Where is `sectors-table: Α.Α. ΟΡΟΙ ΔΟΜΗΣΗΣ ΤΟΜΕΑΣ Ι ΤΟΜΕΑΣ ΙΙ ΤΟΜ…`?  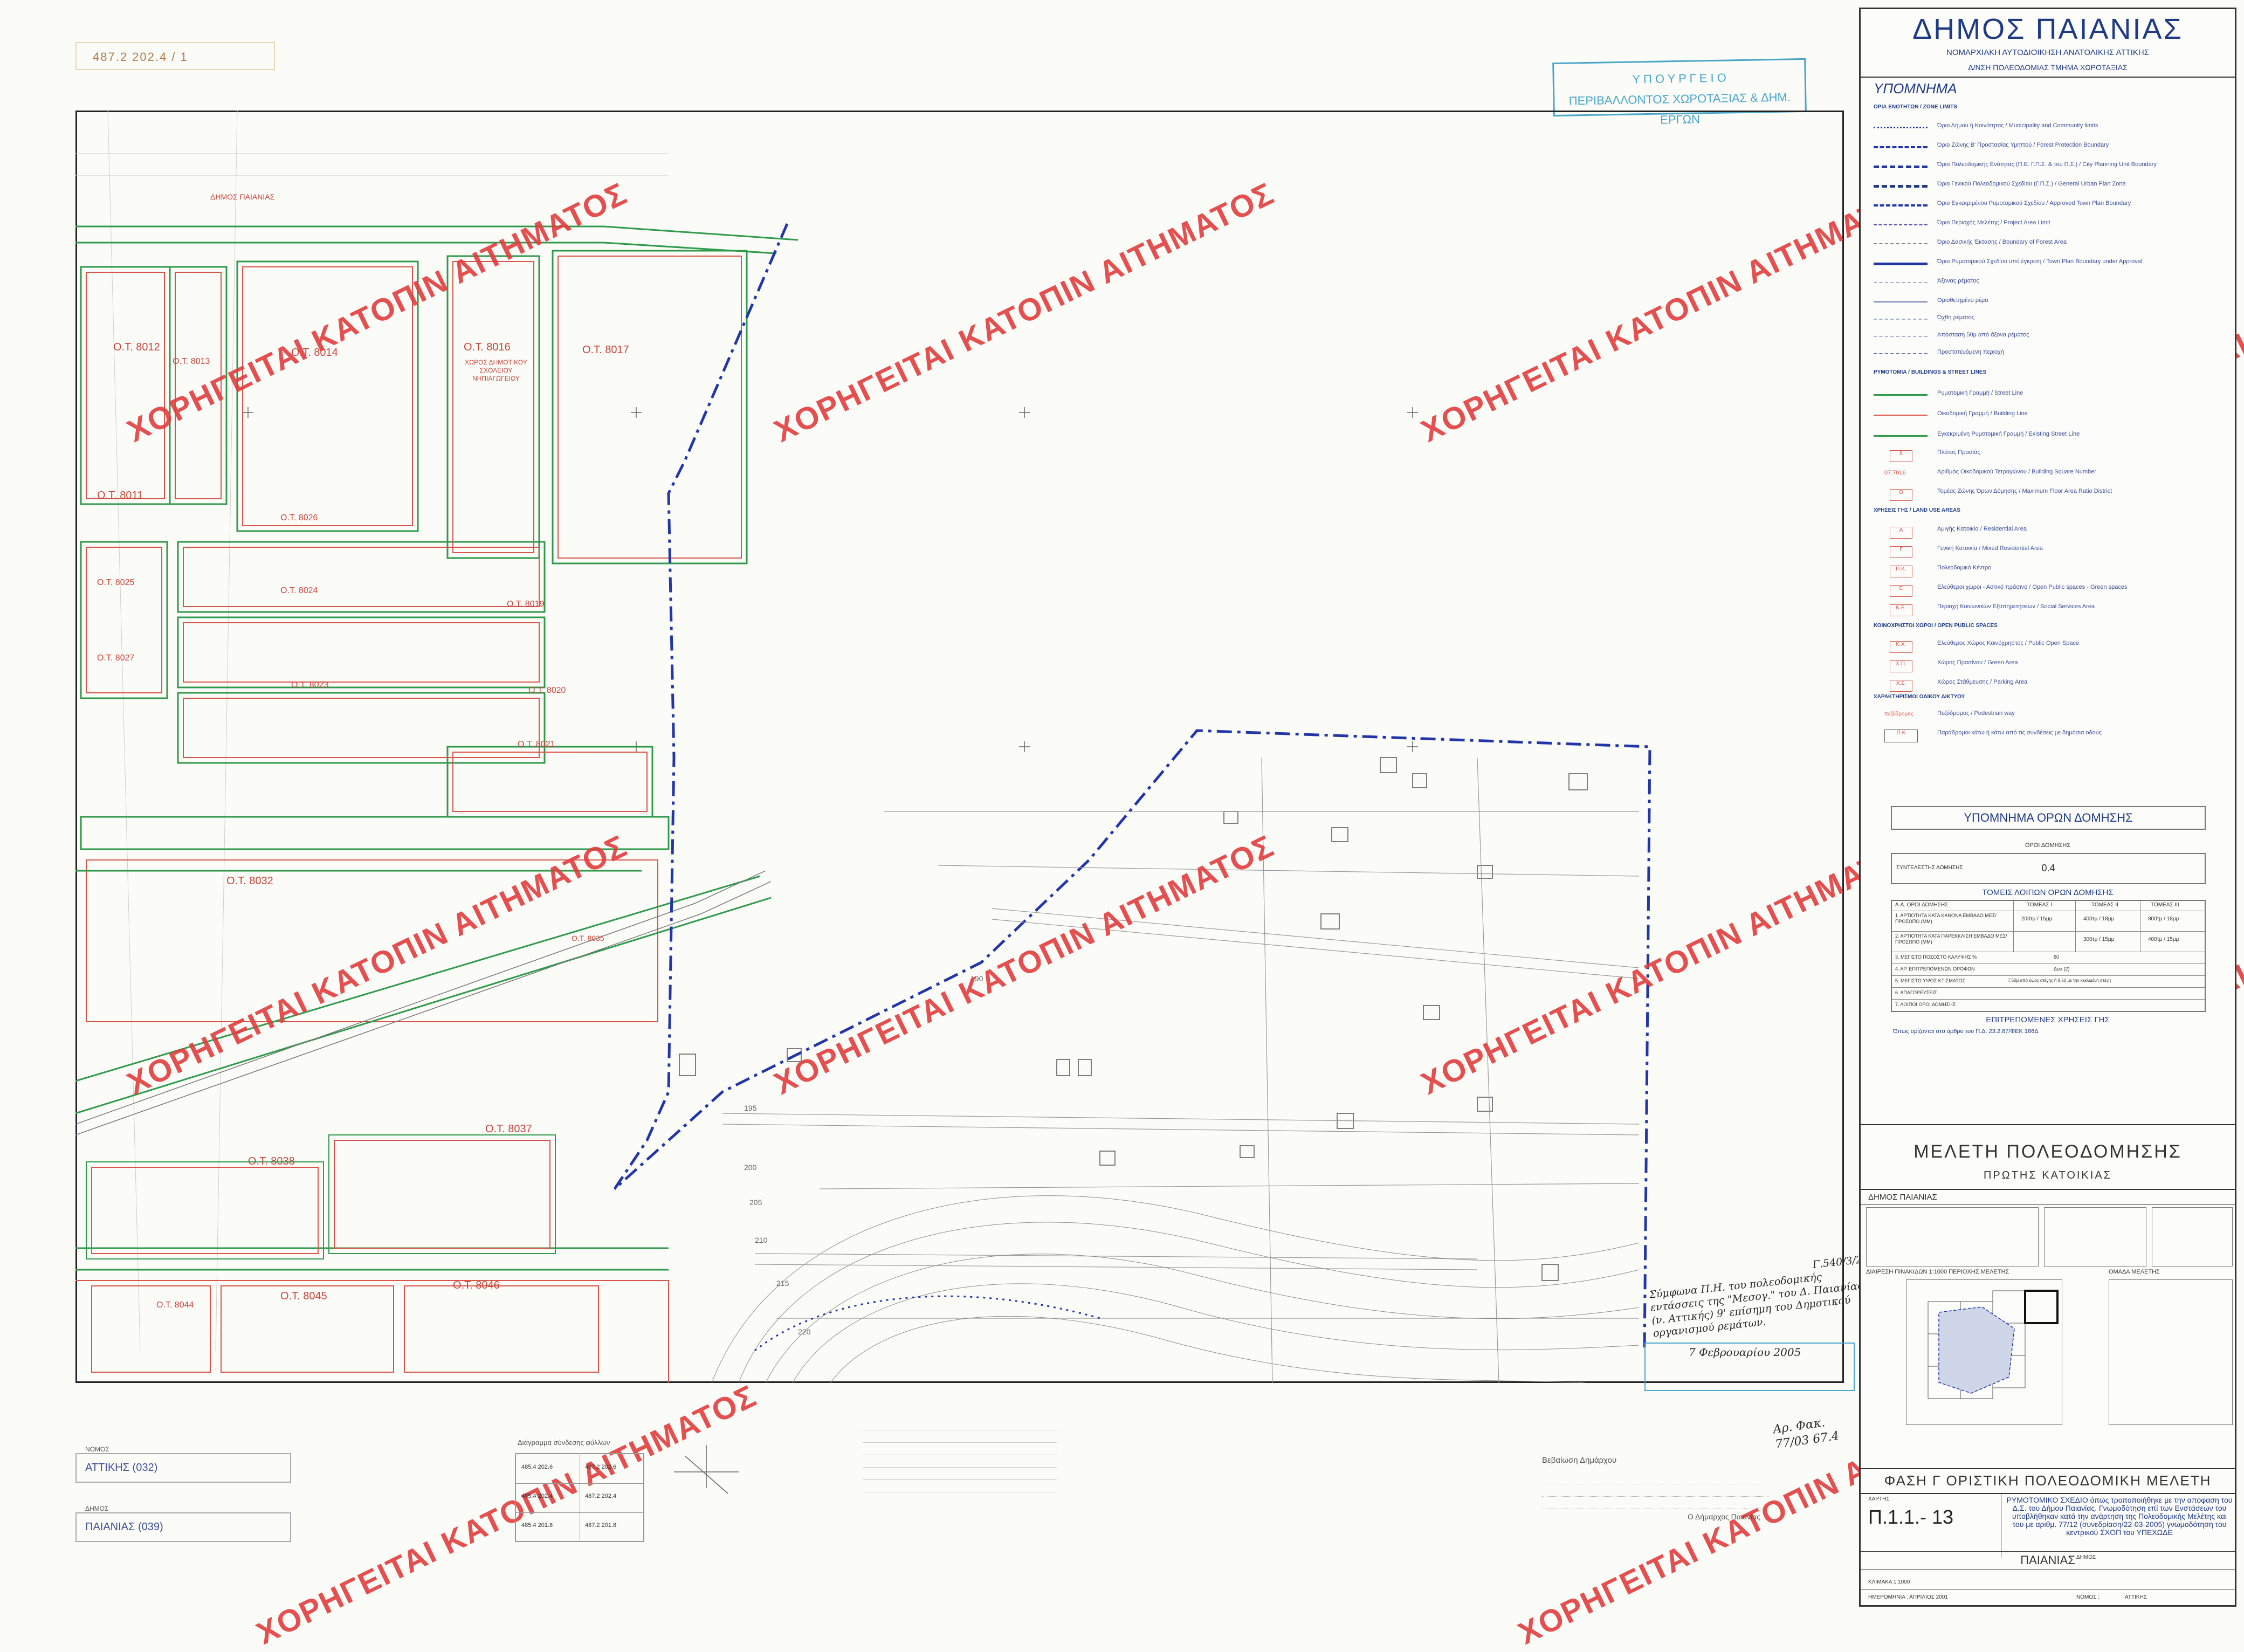
sectors-table: Α.Α. ΟΡΟΙ ΔΟΜΗΣΗΣ ΤΟΜΕΑΣ Ι ΤΟΜΕΑΣ ΙΙ ΤΟΜ… is located at coordinates (2048, 956).